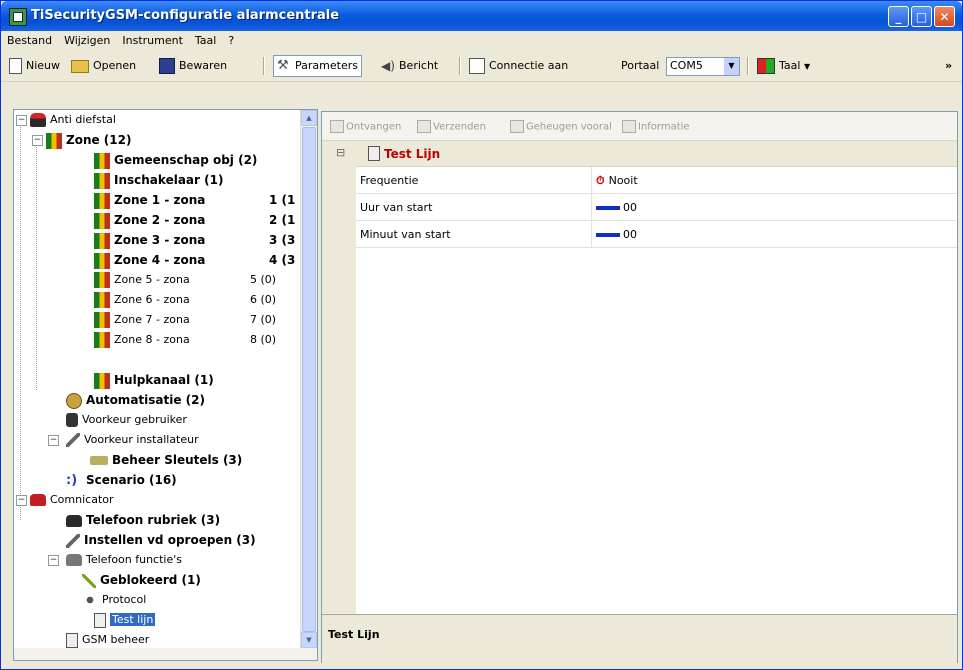  What do you see at coordinates (948, 66) in the screenshot?
I see `toolbar-overflow-button: »` at bounding box center [948, 66].